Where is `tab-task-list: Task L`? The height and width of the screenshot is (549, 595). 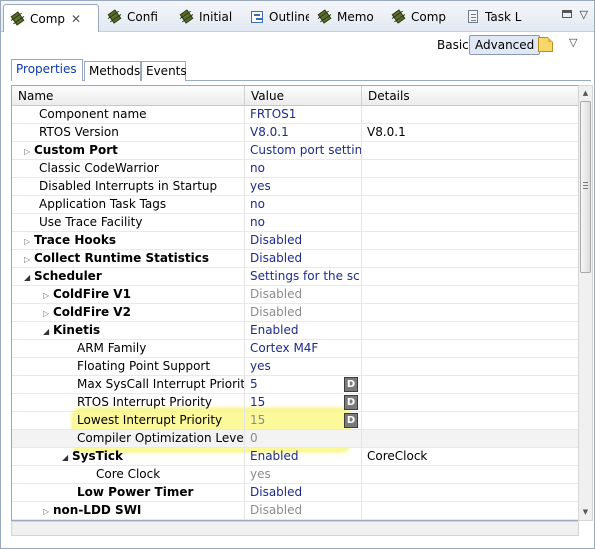 tab-task-list: Task L is located at coordinates (495, 17).